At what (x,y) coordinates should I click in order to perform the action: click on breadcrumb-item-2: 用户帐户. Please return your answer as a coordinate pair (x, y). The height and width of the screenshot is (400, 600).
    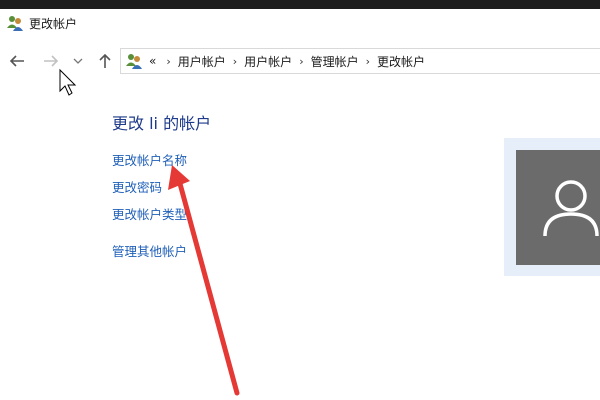
    Looking at the image, I should click on (268, 61).